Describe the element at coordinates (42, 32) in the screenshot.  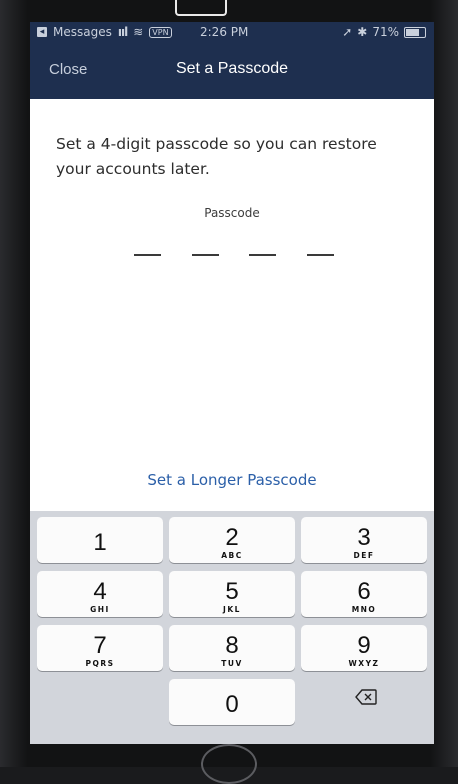
I see `back-arrow-icon: ◂` at that location.